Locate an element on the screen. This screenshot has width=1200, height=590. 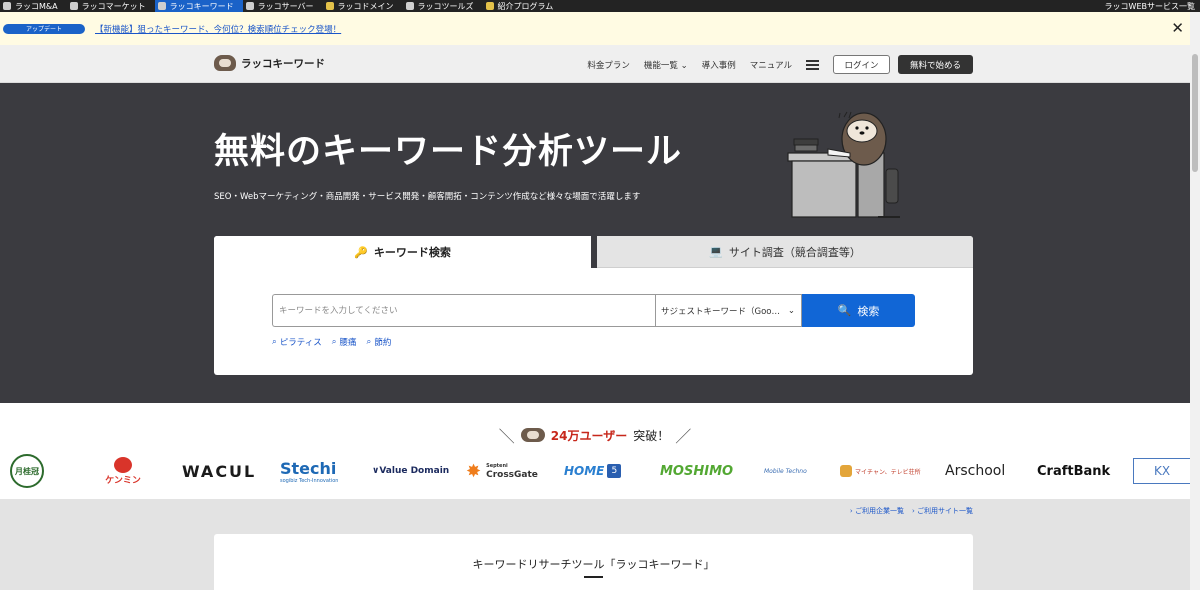
example-keywords: ⌕ ピラティス ⌕ 腰痛 ⌕ 節約 is located at coordinates (331, 342).